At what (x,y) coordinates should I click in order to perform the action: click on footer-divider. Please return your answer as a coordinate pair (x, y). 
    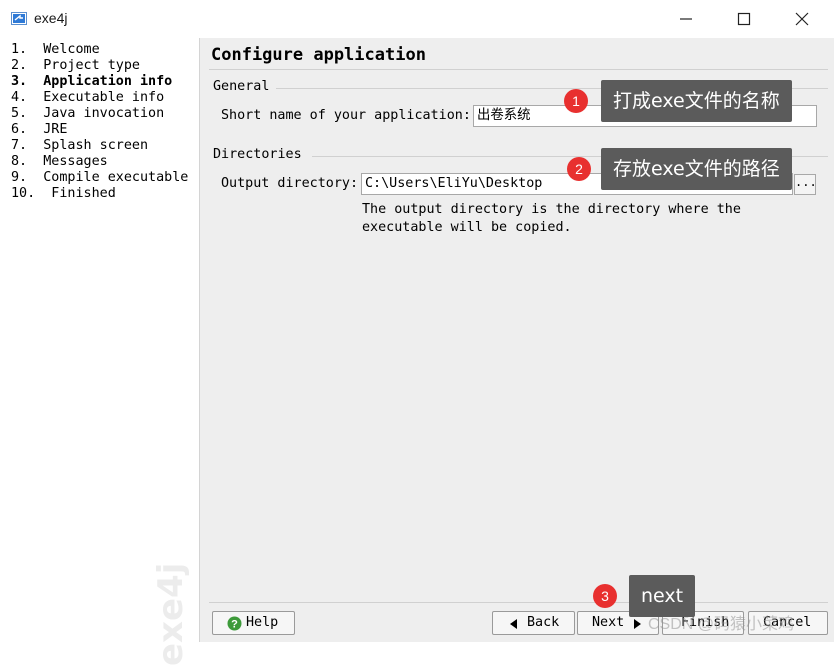
    Looking at the image, I should click on (518, 602).